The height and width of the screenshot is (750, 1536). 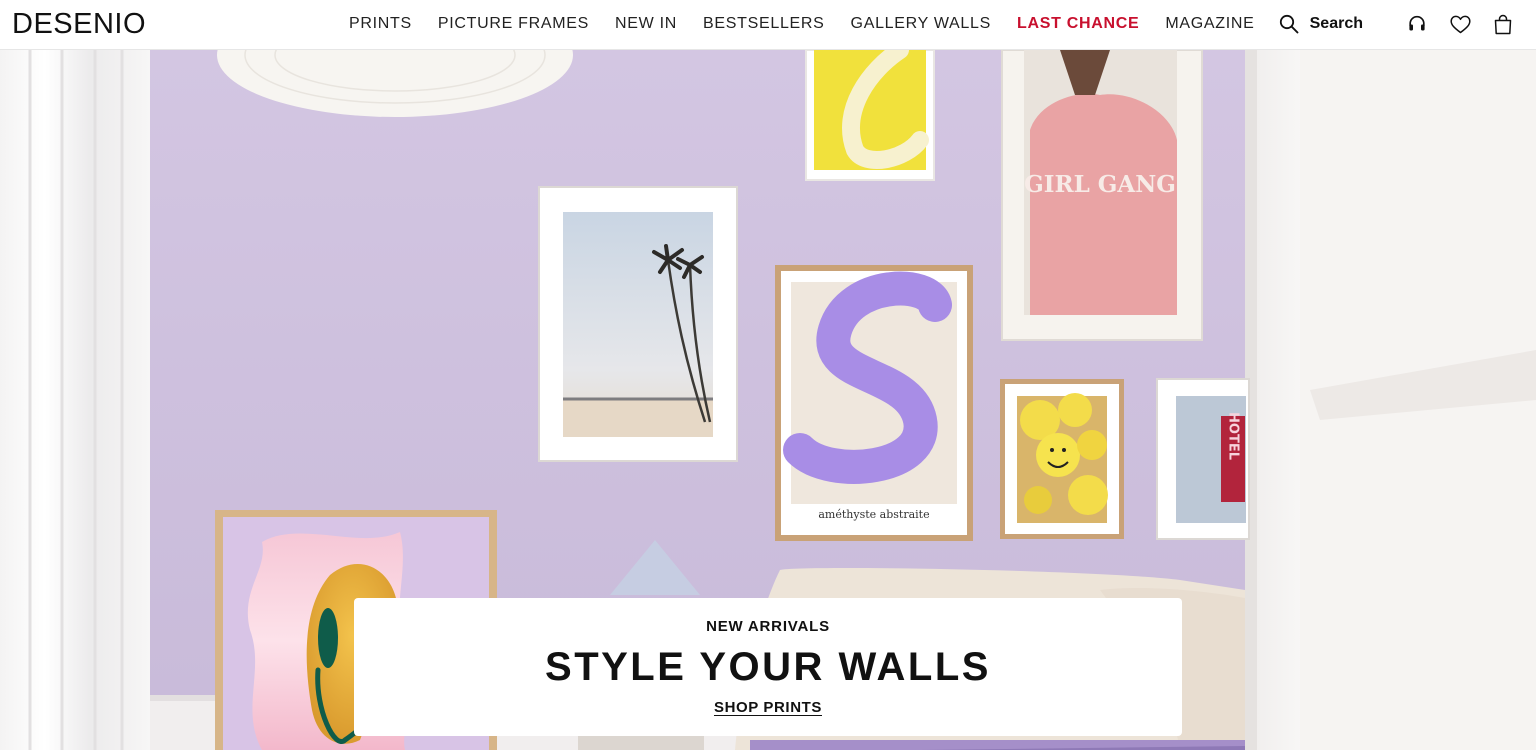 I want to click on headset-icon, so click(x=1417, y=23).